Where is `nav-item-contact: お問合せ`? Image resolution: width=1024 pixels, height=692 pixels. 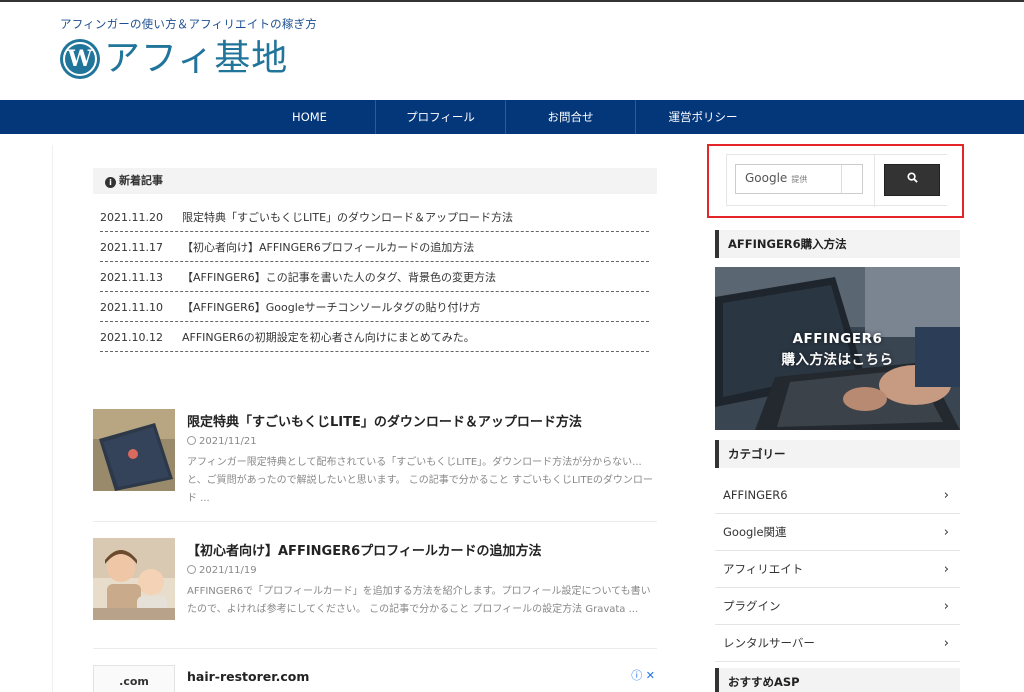 nav-item-contact: お問合せ is located at coordinates (570, 117).